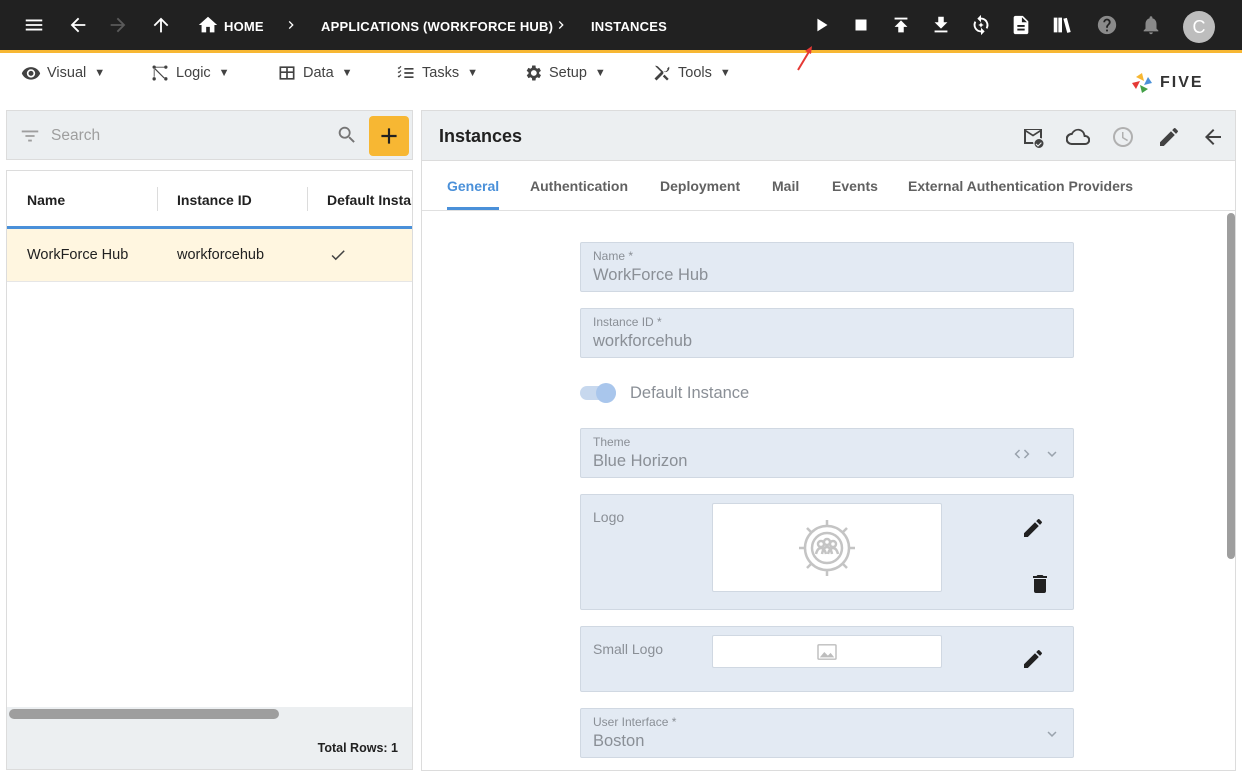 This screenshot has height=771, width=1242. I want to click on user-interface-field-actions, so click(1052, 734).